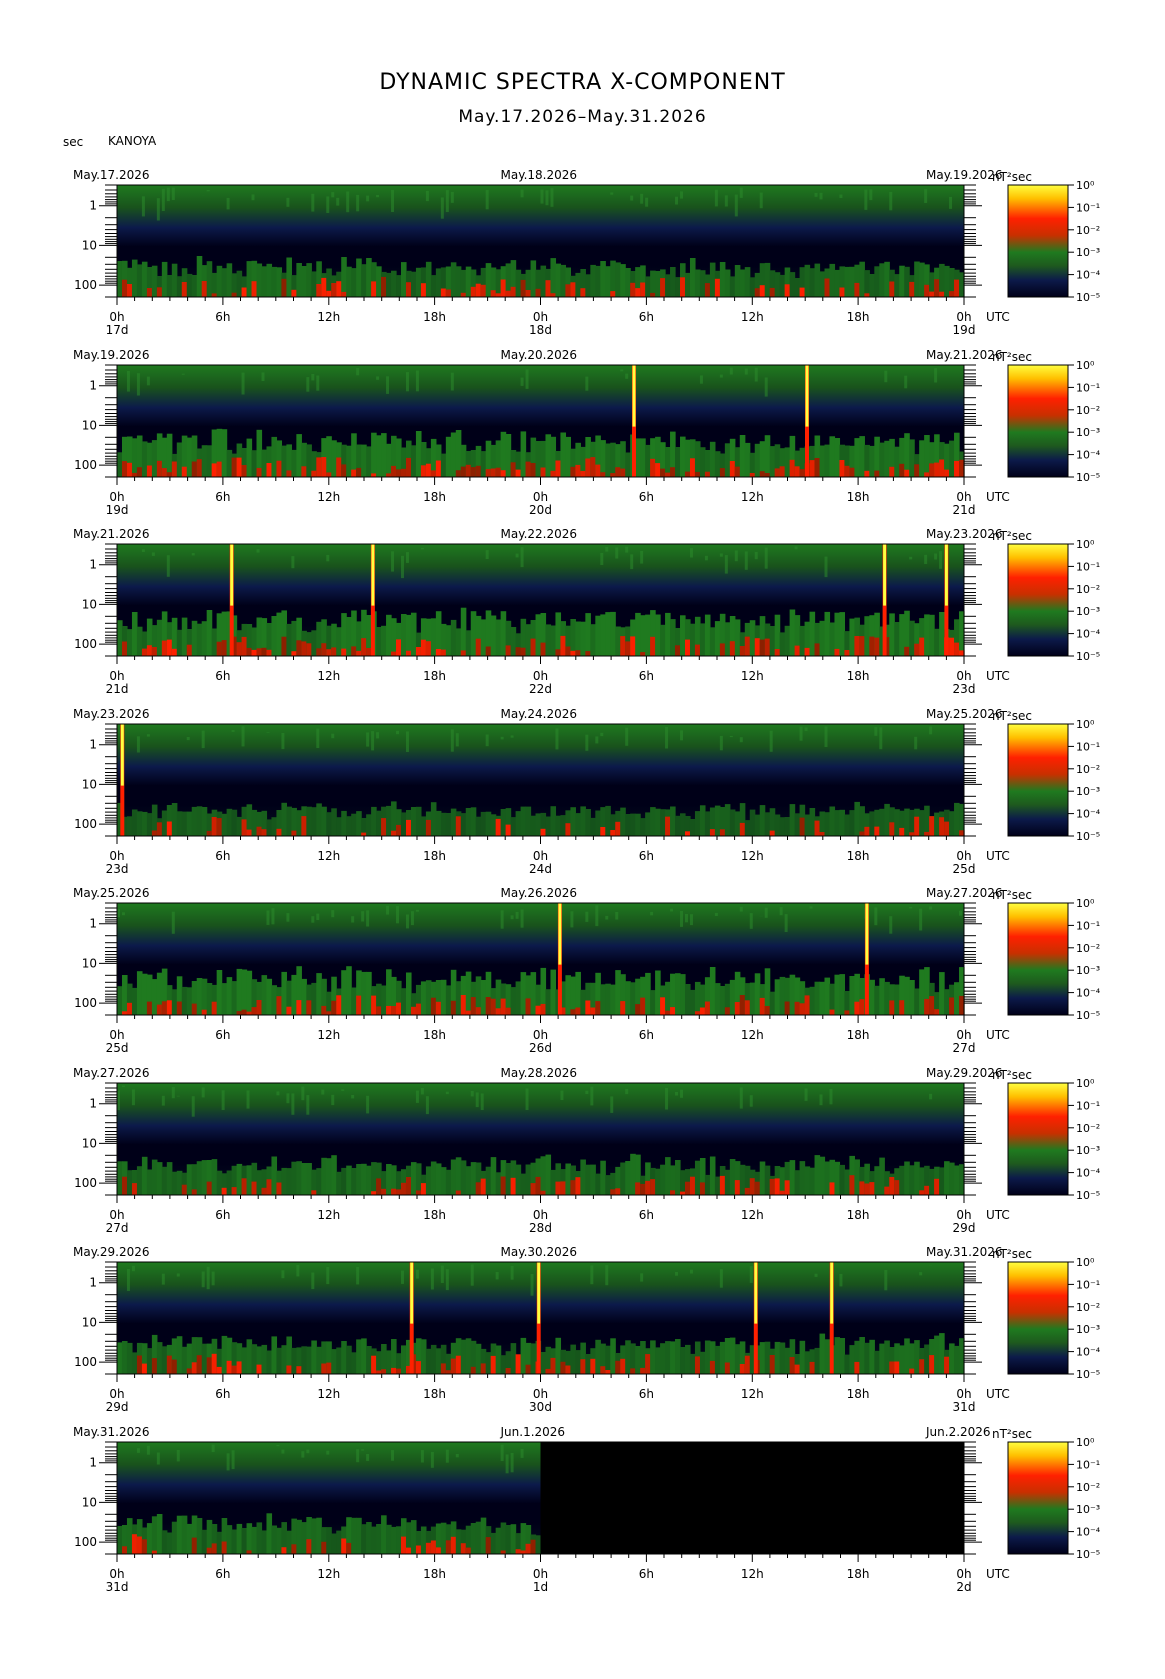 This screenshot has width=1165, height=1679. Describe the element at coordinates (540, 1407) in the screenshot. I see `day-label: 30d` at that location.